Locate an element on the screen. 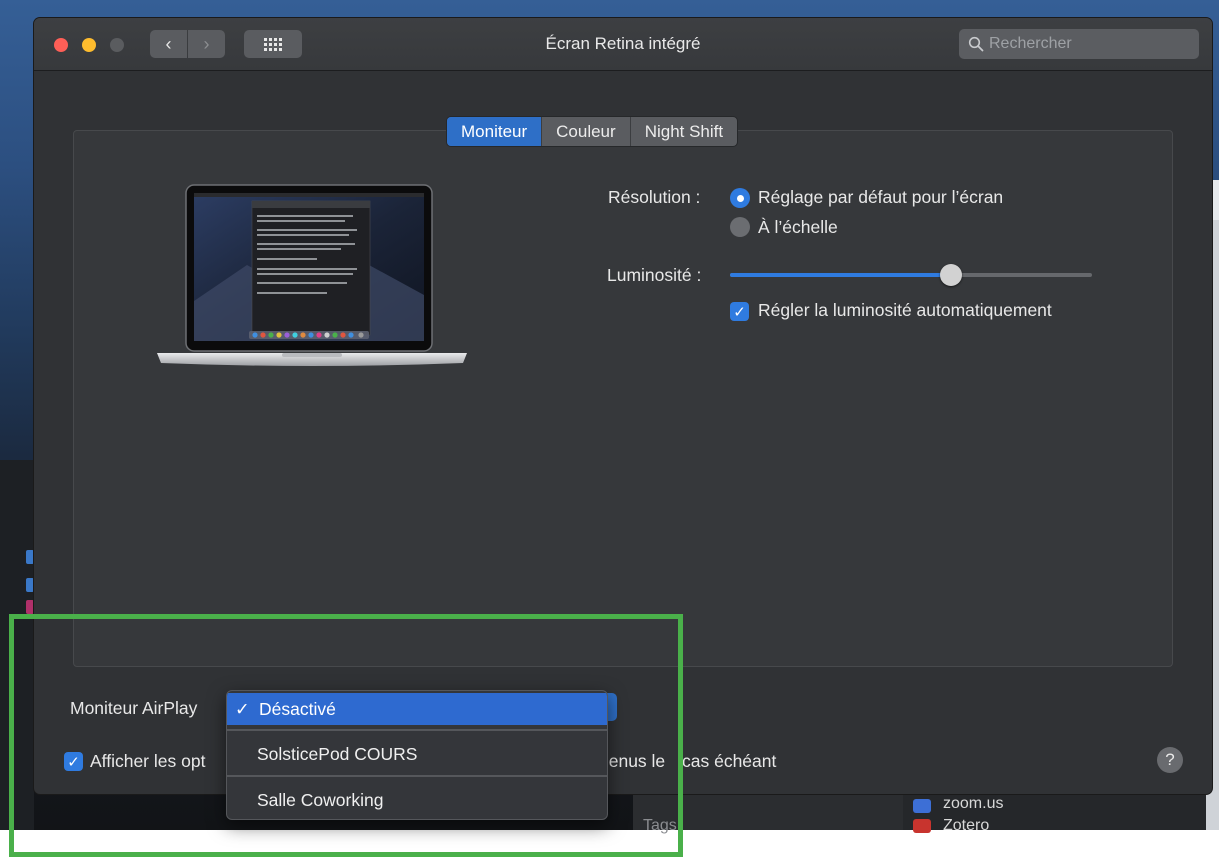 The image size is (1219, 863). tab-moniteur: Moniteur is located at coordinates (494, 131).